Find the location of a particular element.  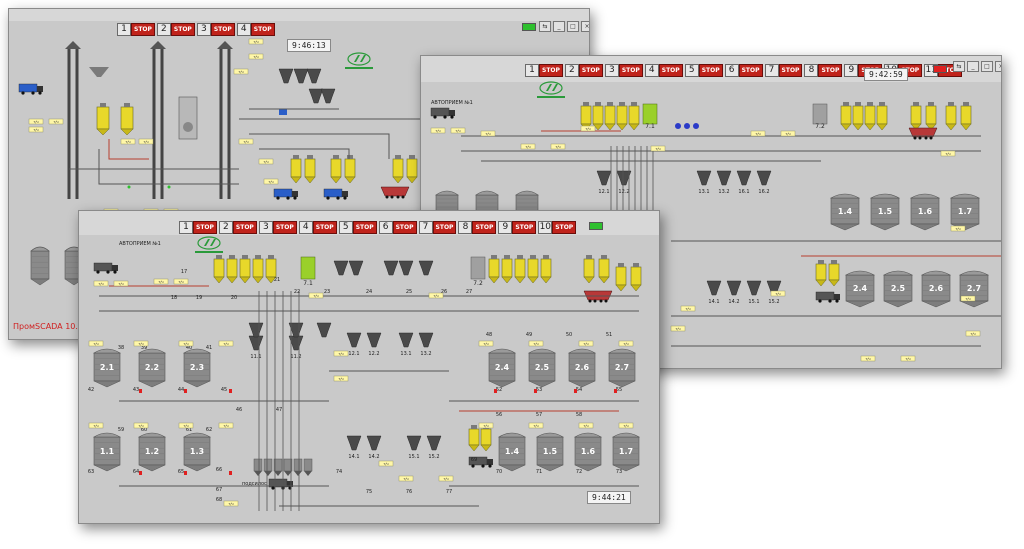

hopper-cone is located at coordinates (966, 127).